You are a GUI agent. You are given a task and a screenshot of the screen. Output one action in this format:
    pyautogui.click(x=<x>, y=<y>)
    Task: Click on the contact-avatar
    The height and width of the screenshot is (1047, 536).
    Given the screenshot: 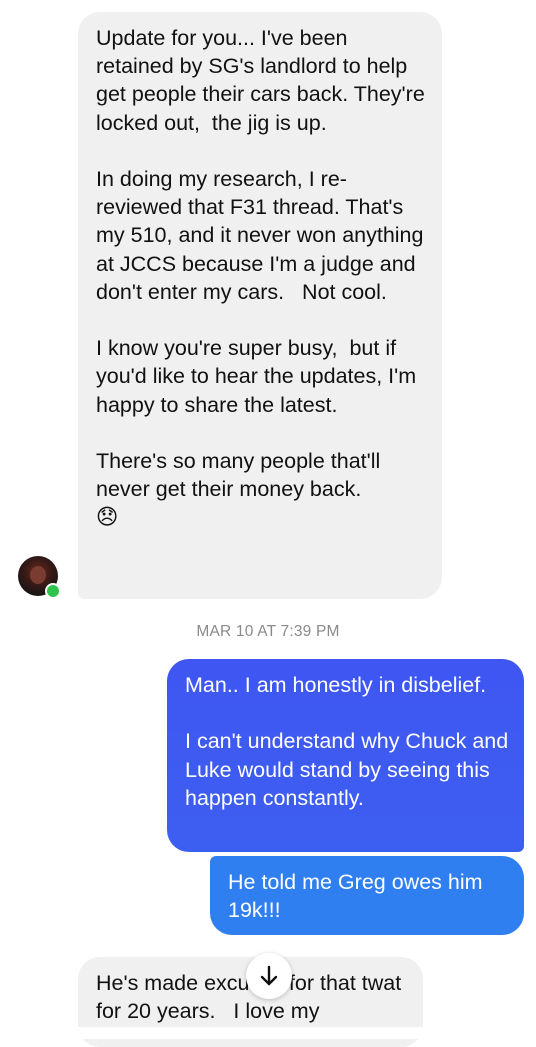 What is the action you would take?
    pyautogui.click(x=39, y=577)
    